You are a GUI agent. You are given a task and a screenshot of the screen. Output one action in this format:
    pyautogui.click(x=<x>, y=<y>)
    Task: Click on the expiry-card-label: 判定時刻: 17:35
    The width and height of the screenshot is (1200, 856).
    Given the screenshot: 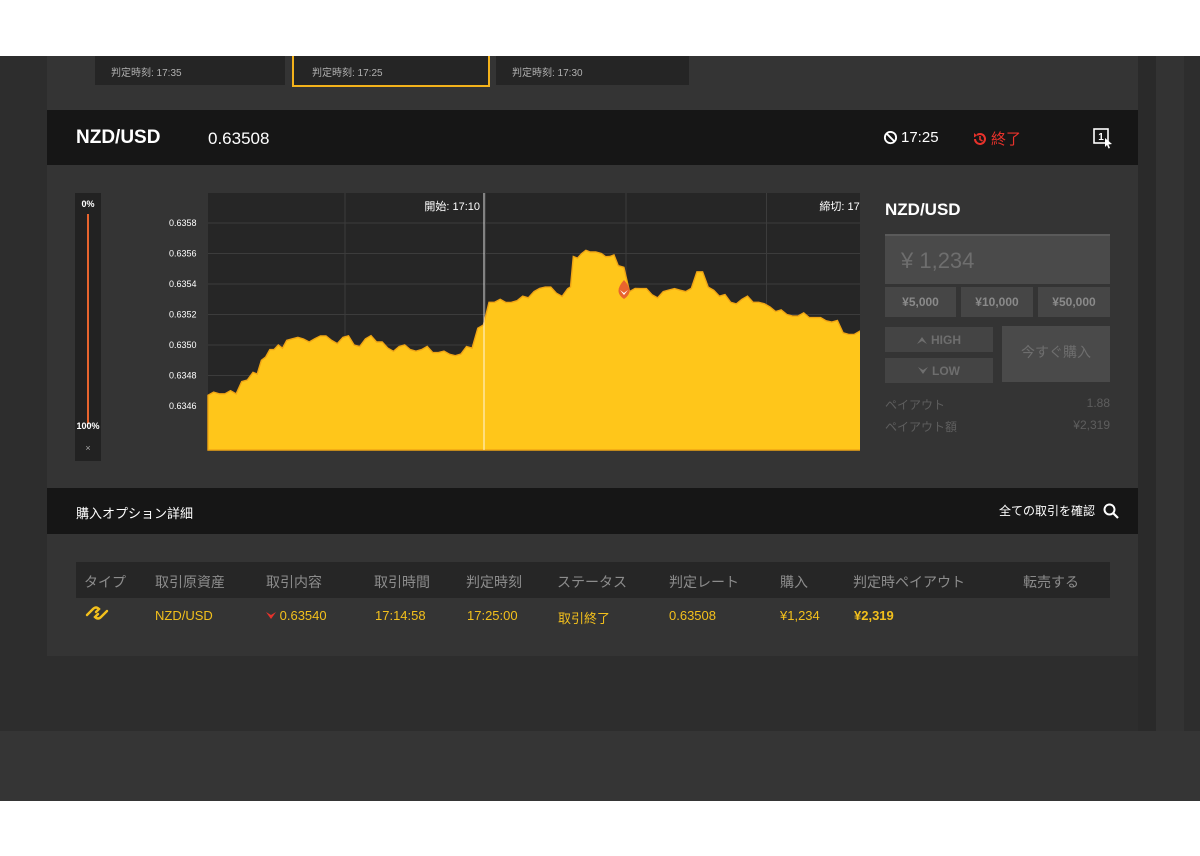 What is the action you would take?
    pyautogui.click(x=146, y=73)
    